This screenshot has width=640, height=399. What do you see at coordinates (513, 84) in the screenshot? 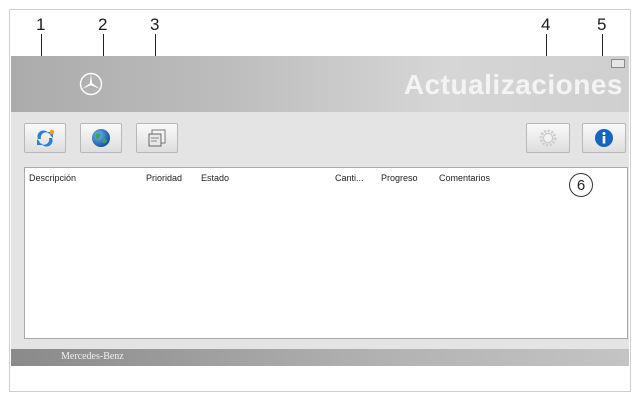
I see `banner-title: Actualizaciones` at bounding box center [513, 84].